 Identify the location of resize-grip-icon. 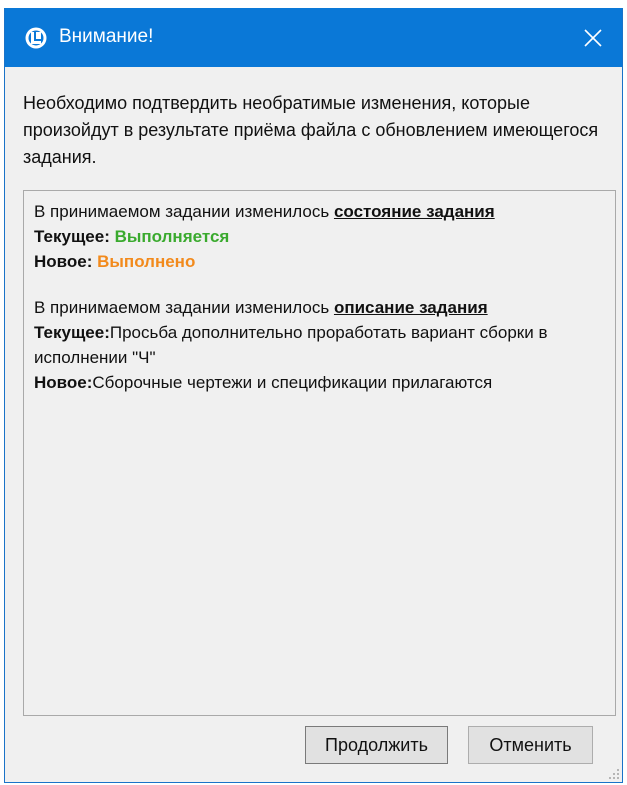
(614, 774).